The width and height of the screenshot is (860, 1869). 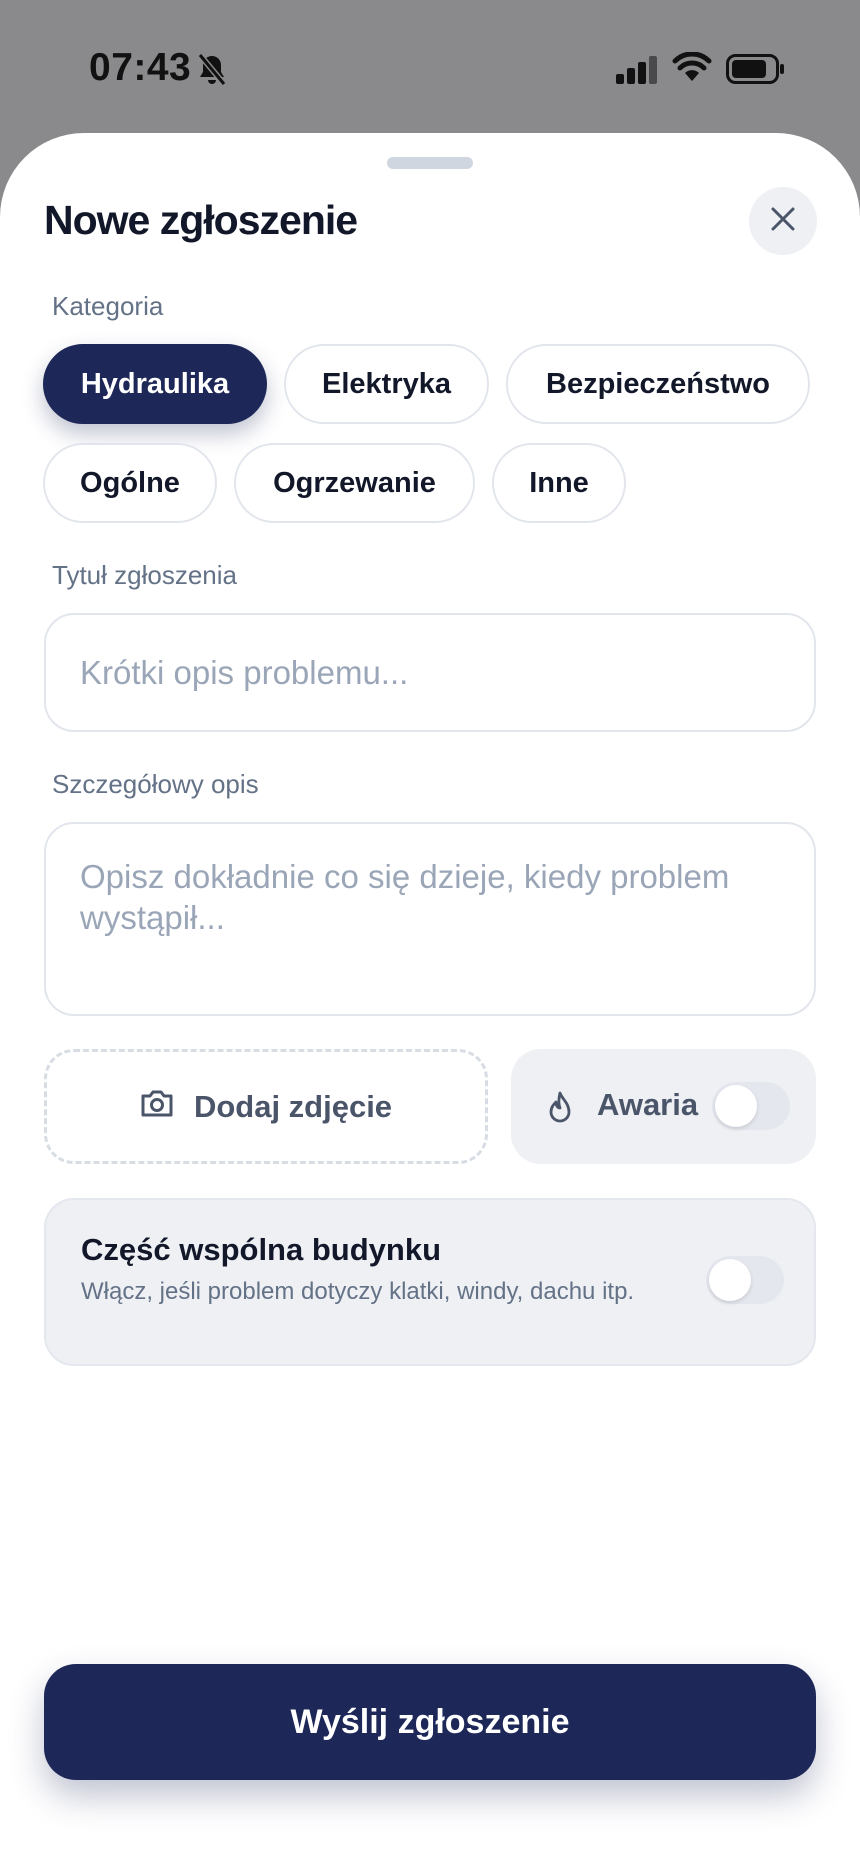 I want to click on description-field-label: Szczegółowy opis, so click(x=155, y=784).